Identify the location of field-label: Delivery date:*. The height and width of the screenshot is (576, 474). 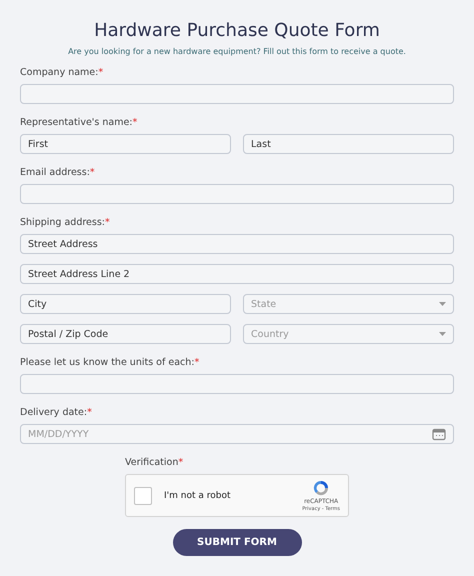
(56, 413).